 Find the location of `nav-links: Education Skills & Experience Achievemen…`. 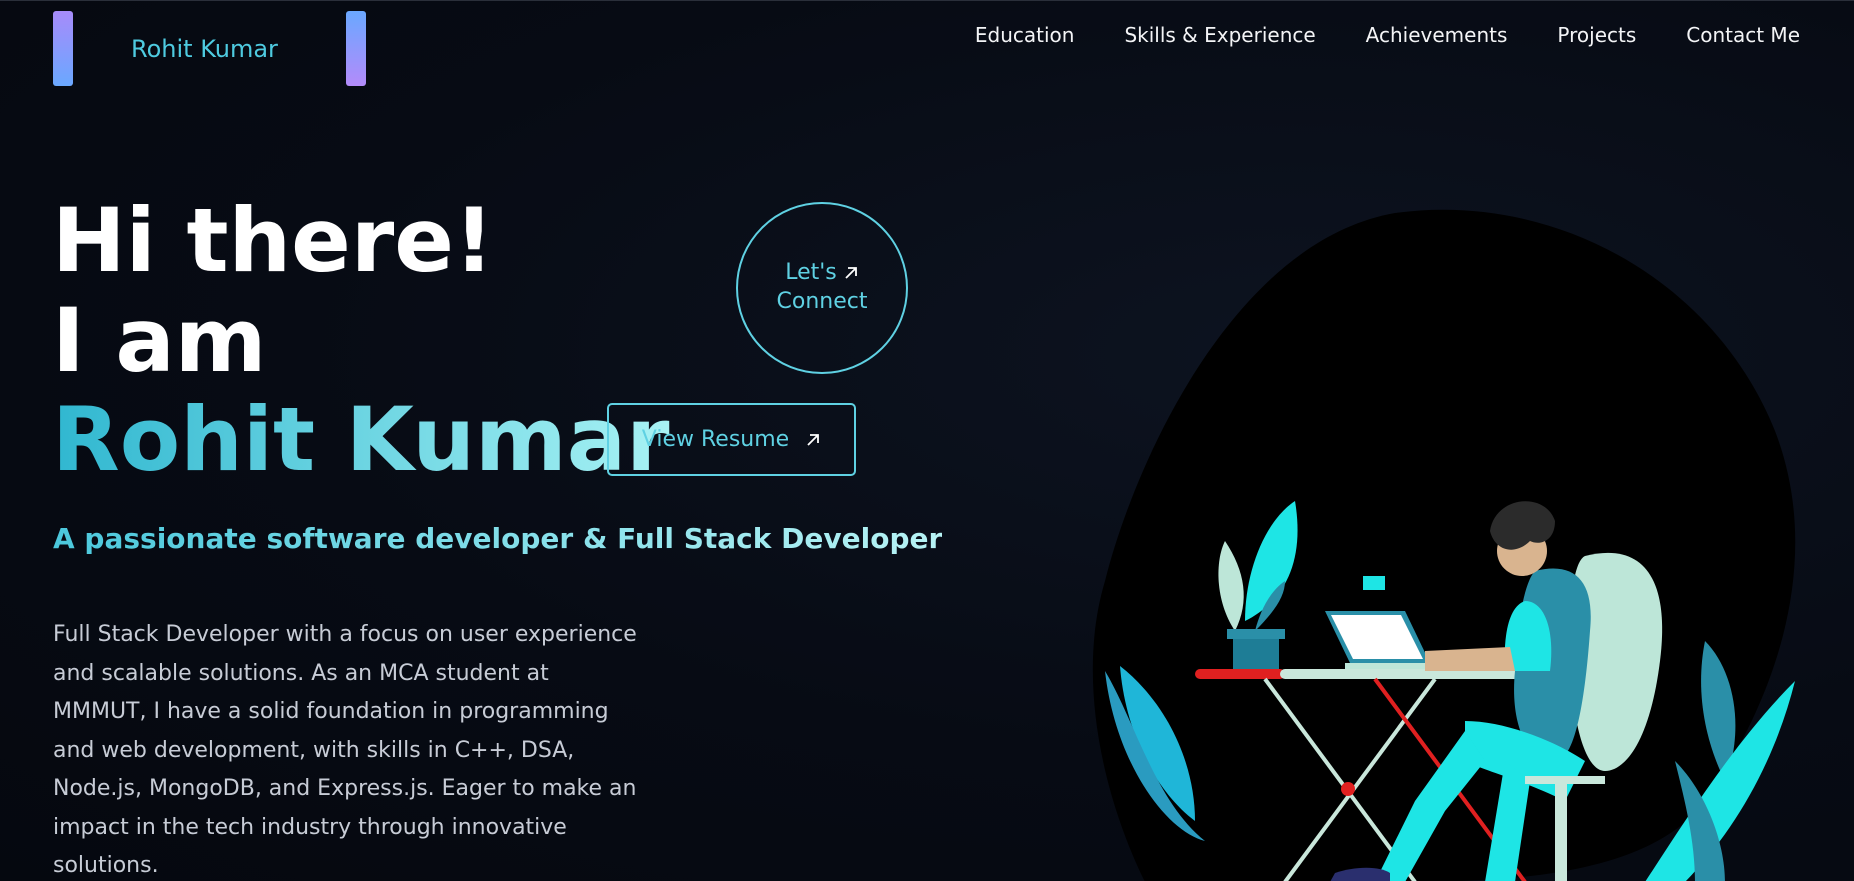

nav-links: Education Skills & Experience Achievemen… is located at coordinates (1362, 35).